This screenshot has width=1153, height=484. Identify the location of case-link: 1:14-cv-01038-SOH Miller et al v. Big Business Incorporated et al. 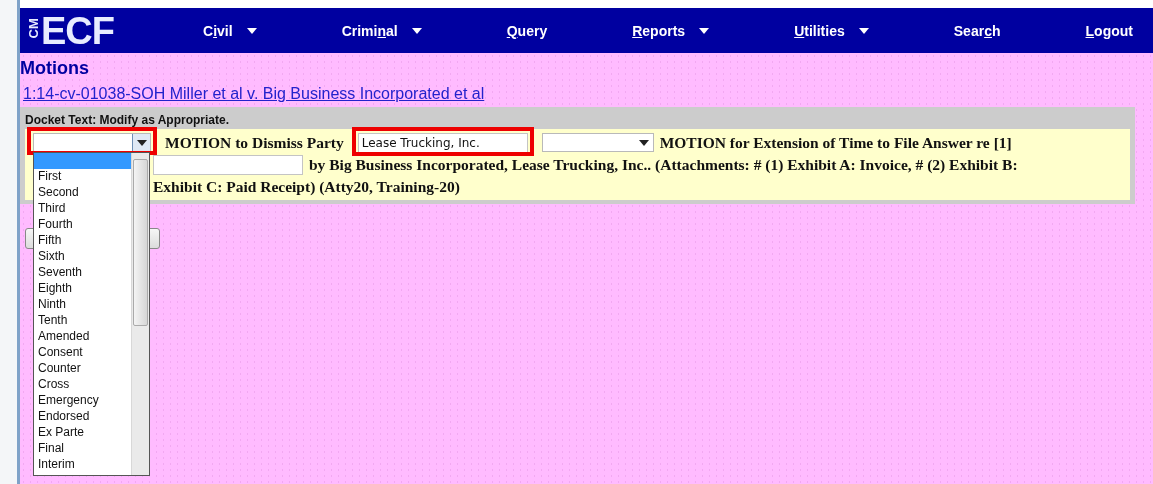
(254, 94).